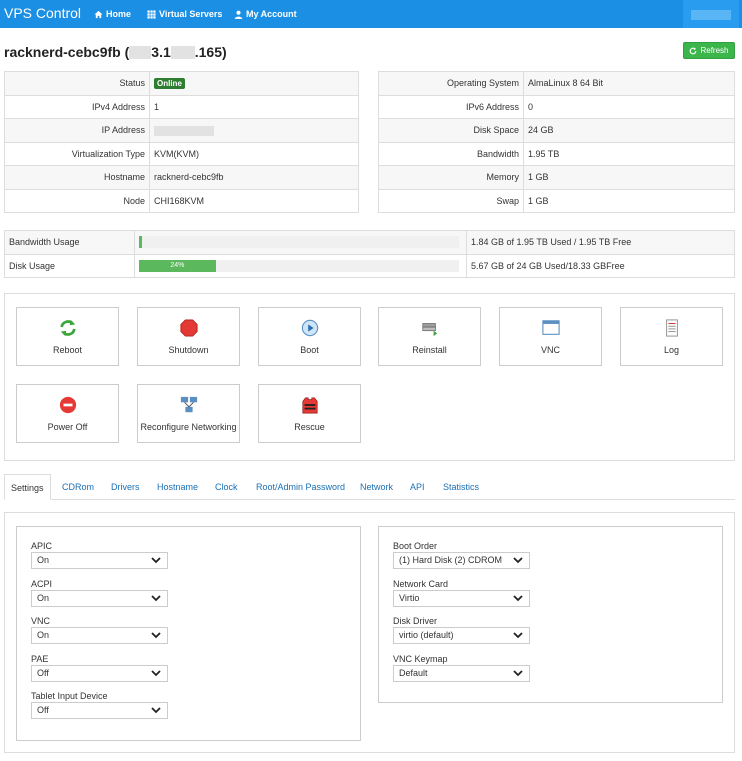 This screenshot has width=742, height=761. Describe the element at coordinates (451, 200) in the screenshot. I see `info-key: Swap` at that location.